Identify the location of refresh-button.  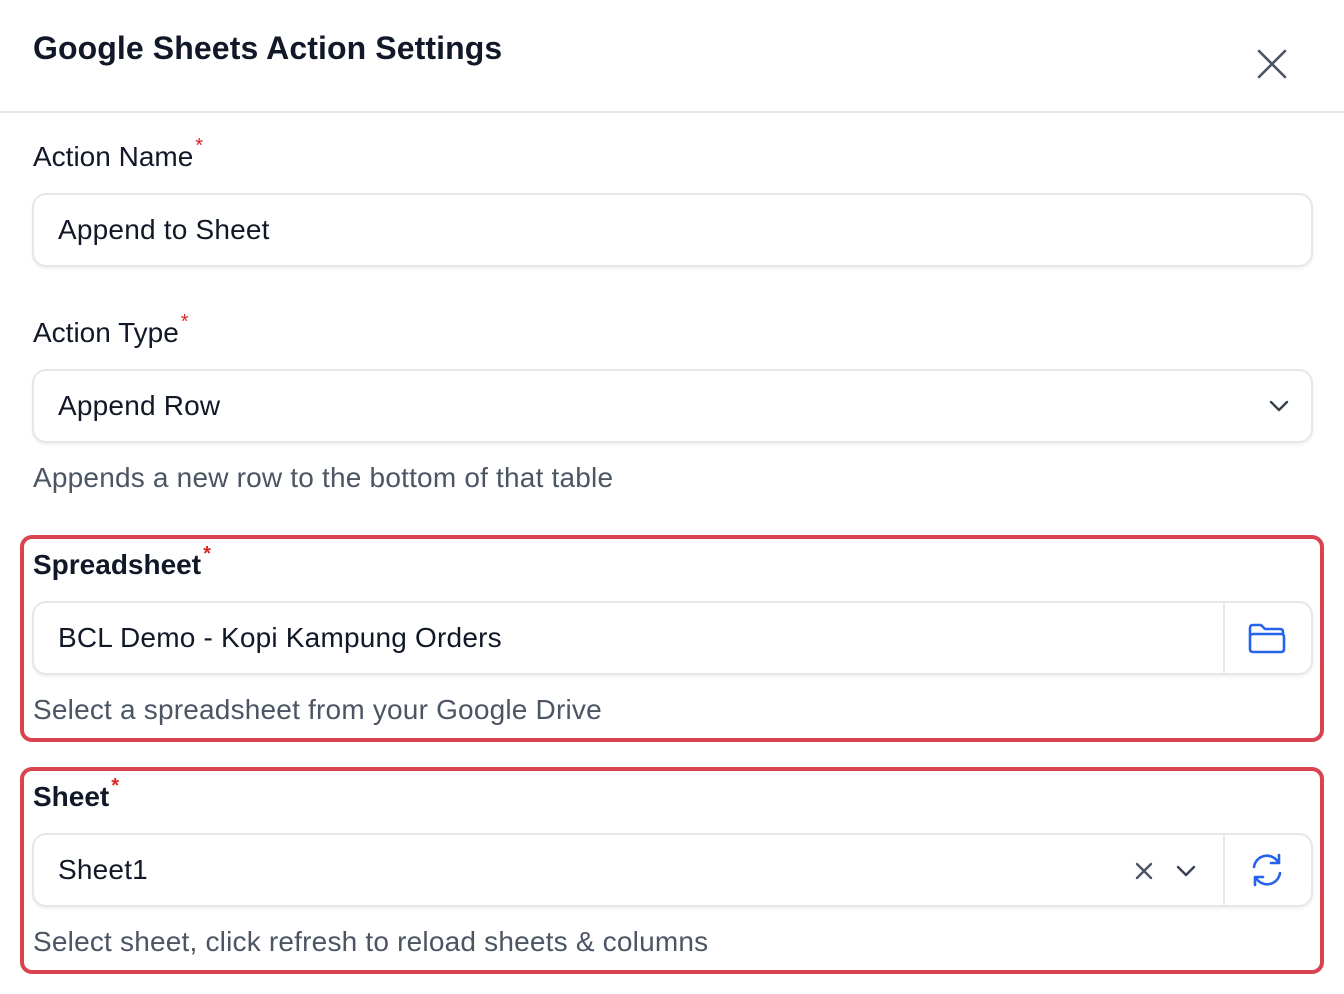
(1267, 870).